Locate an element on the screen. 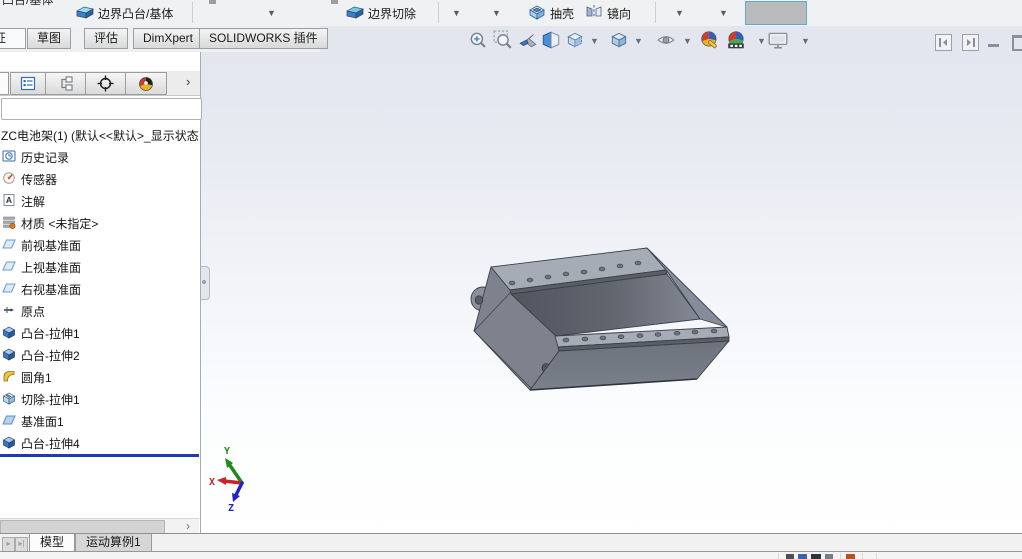  tab-propertymanager is located at coordinates (28, 83).